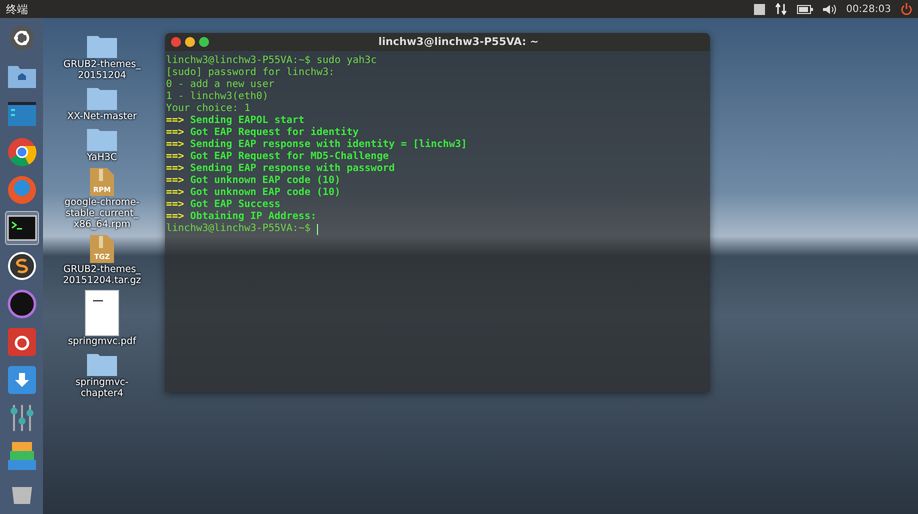 This screenshot has height=514, width=918. Describe the element at coordinates (102, 116) in the screenshot. I see `desktop-icon-label: XX-Net-master` at that location.